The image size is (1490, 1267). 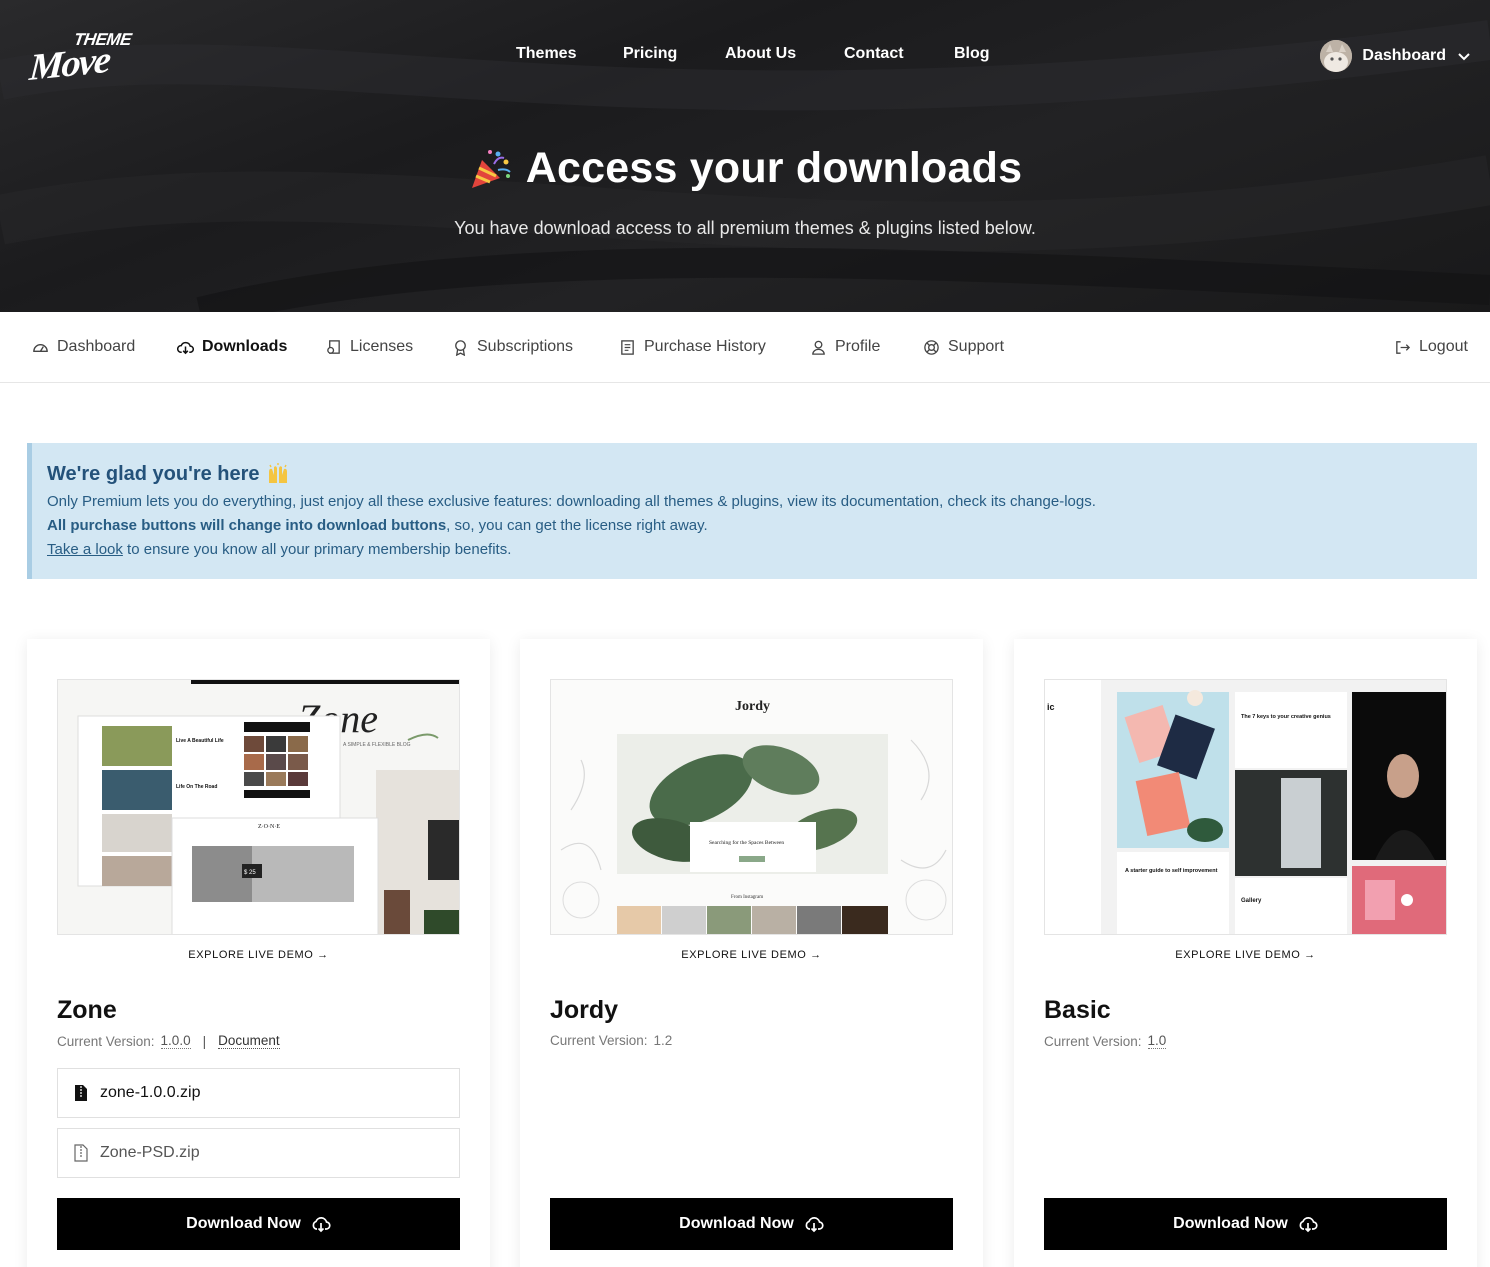 What do you see at coordinates (96, 346) in the screenshot?
I see `tab-dashboard-label: Dashboard` at bounding box center [96, 346].